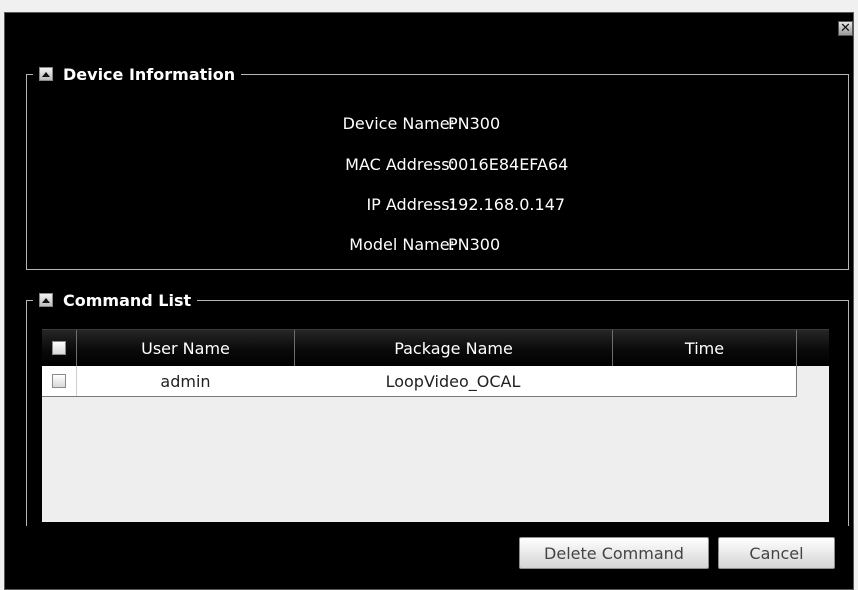 The width and height of the screenshot is (858, 590). I want to click on device-information-header: Device Information, so click(137, 74).